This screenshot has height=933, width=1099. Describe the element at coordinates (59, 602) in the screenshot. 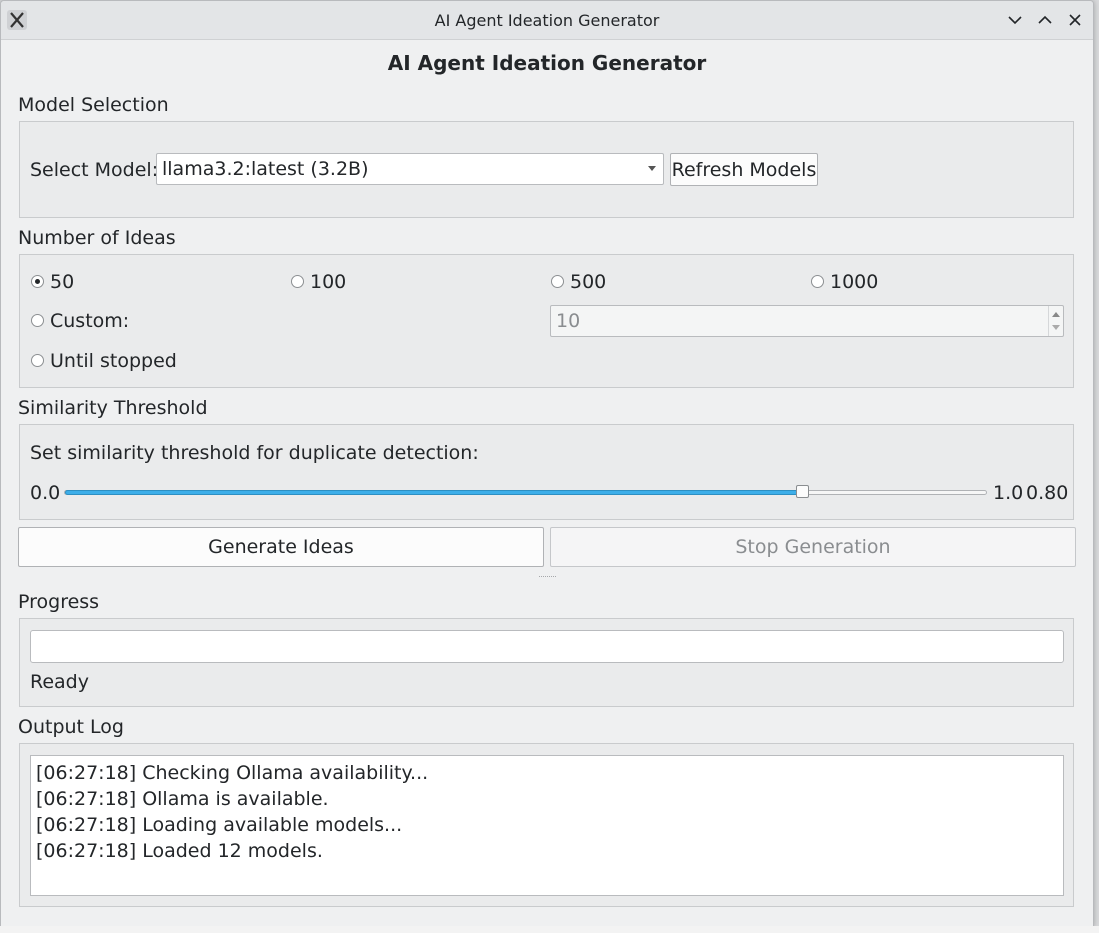

I see `progress-label: Progress` at that location.